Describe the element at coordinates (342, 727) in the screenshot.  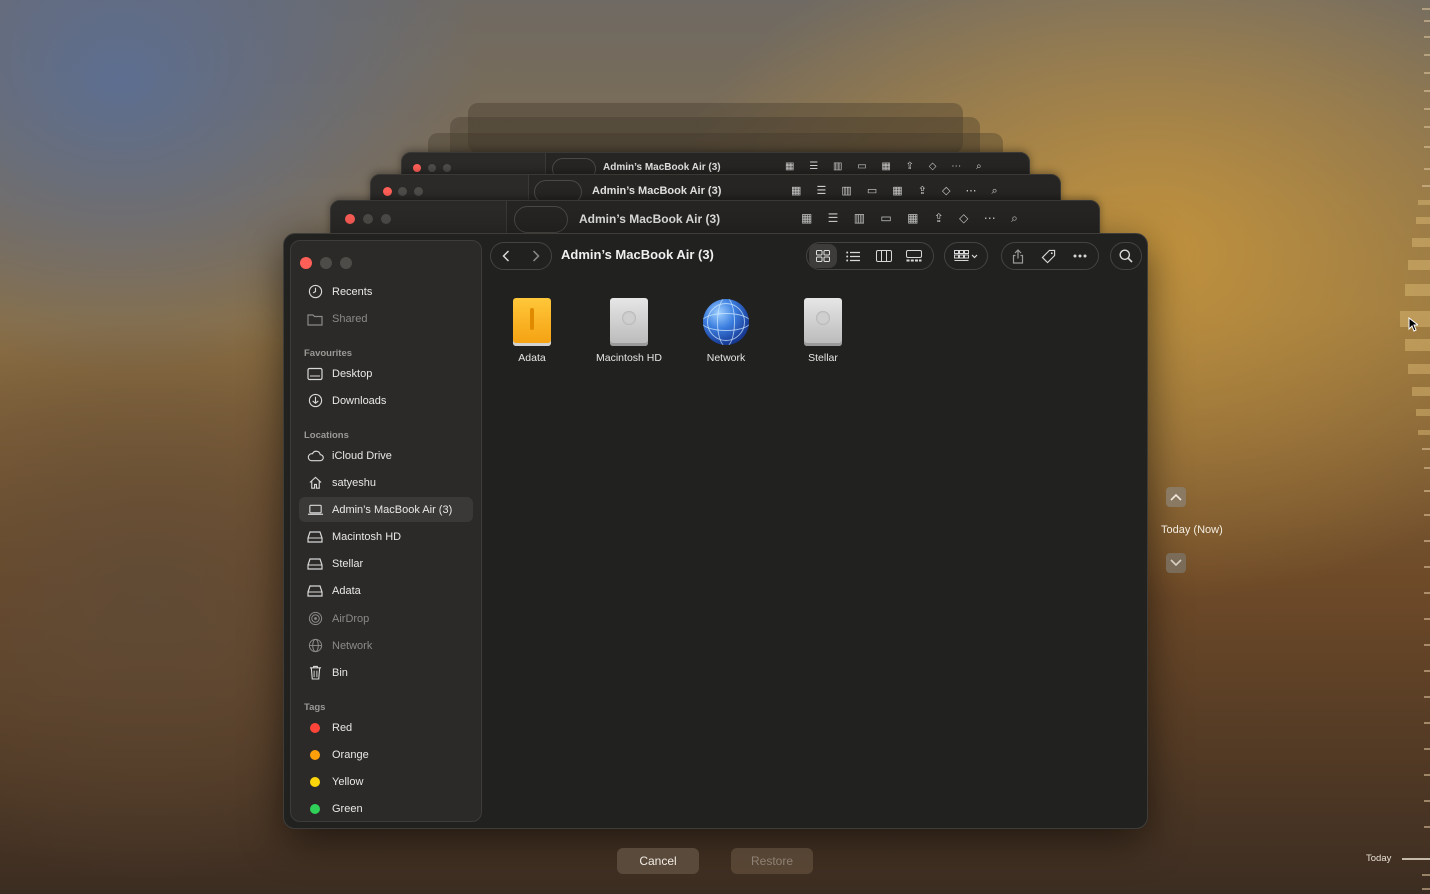
I see `sidebar-item-label: Red` at that location.